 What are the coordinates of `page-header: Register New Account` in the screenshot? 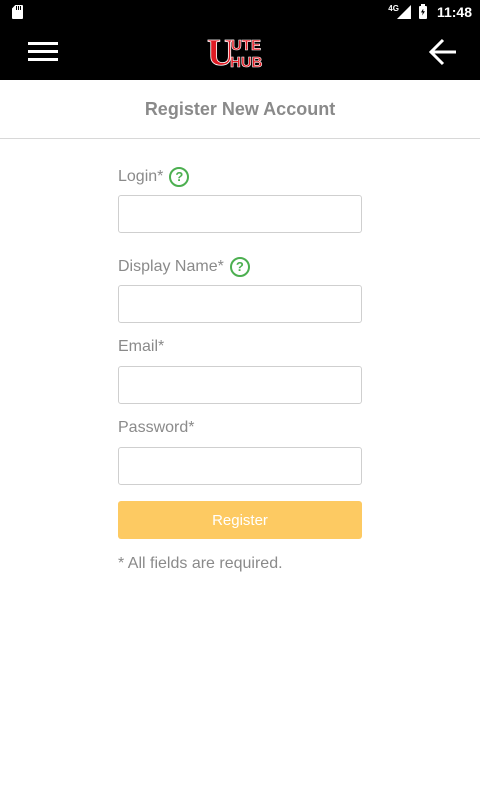 It's located at (240, 109).